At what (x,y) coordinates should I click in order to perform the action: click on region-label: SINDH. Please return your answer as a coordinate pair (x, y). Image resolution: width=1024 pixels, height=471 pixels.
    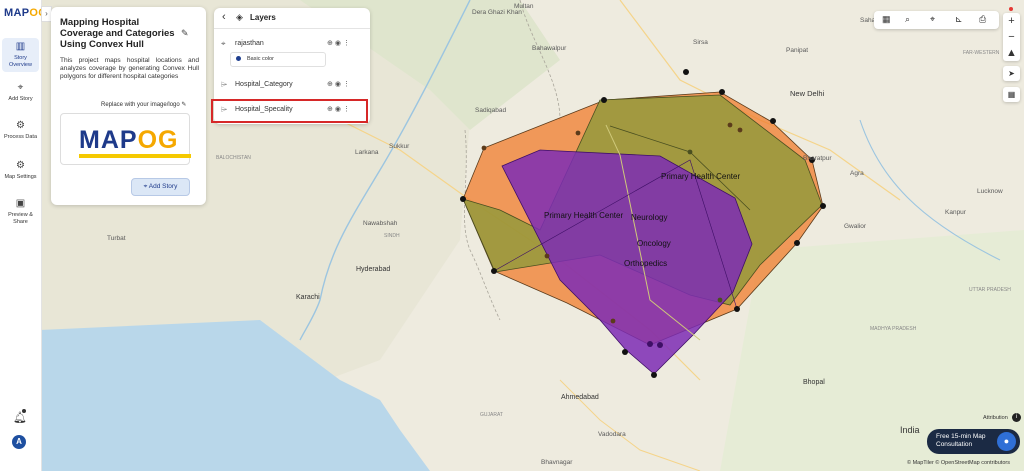
    Looking at the image, I should click on (392, 236).